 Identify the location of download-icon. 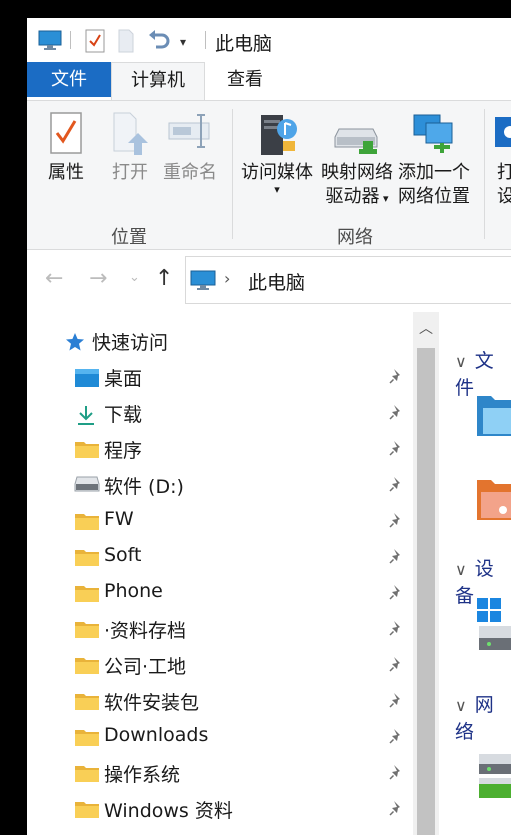
(86, 417).